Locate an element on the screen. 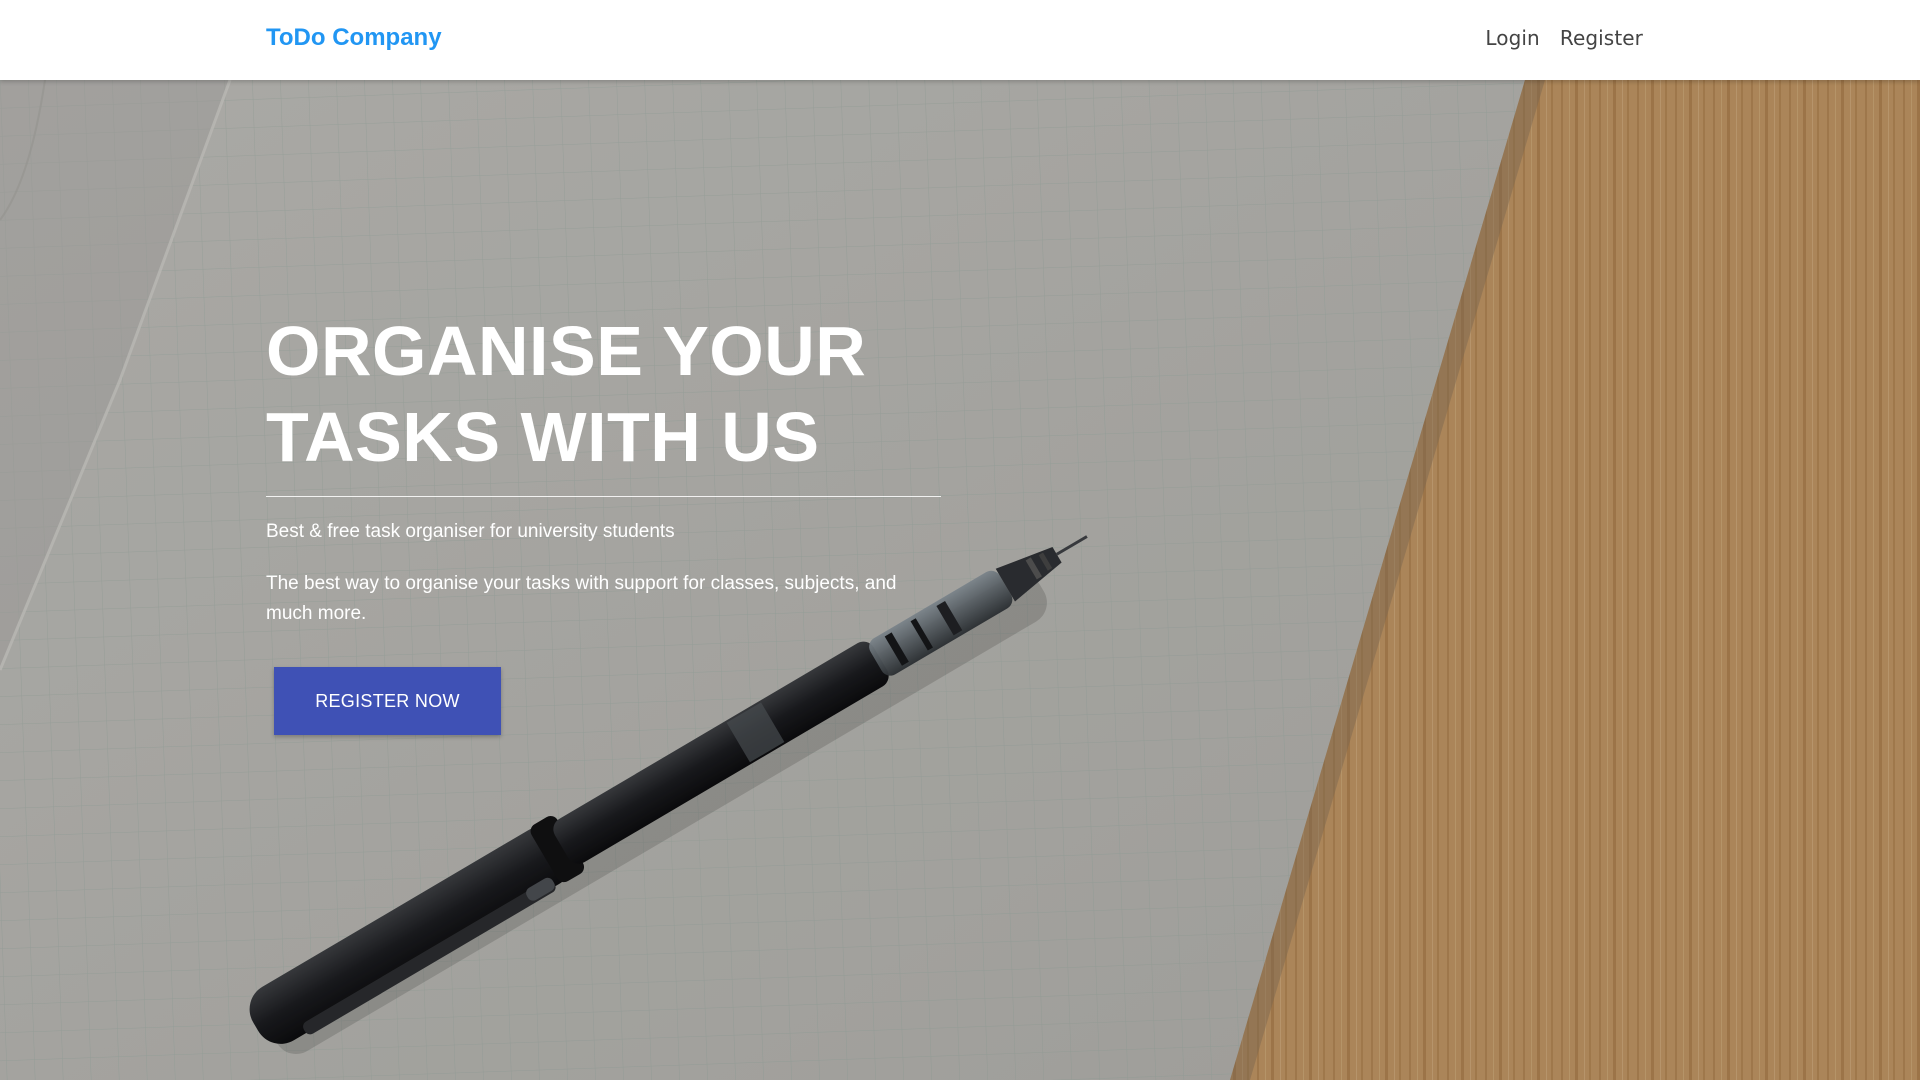  brand-logo-link: ToDo Company is located at coordinates (354, 38).